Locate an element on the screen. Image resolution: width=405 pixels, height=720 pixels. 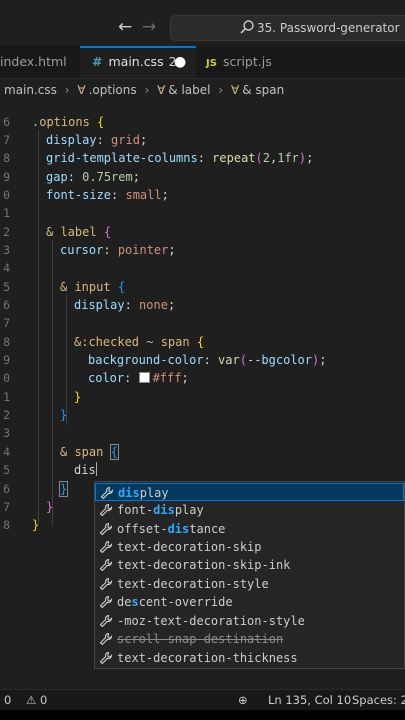
css-file-icon: # is located at coordinates (97, 61).